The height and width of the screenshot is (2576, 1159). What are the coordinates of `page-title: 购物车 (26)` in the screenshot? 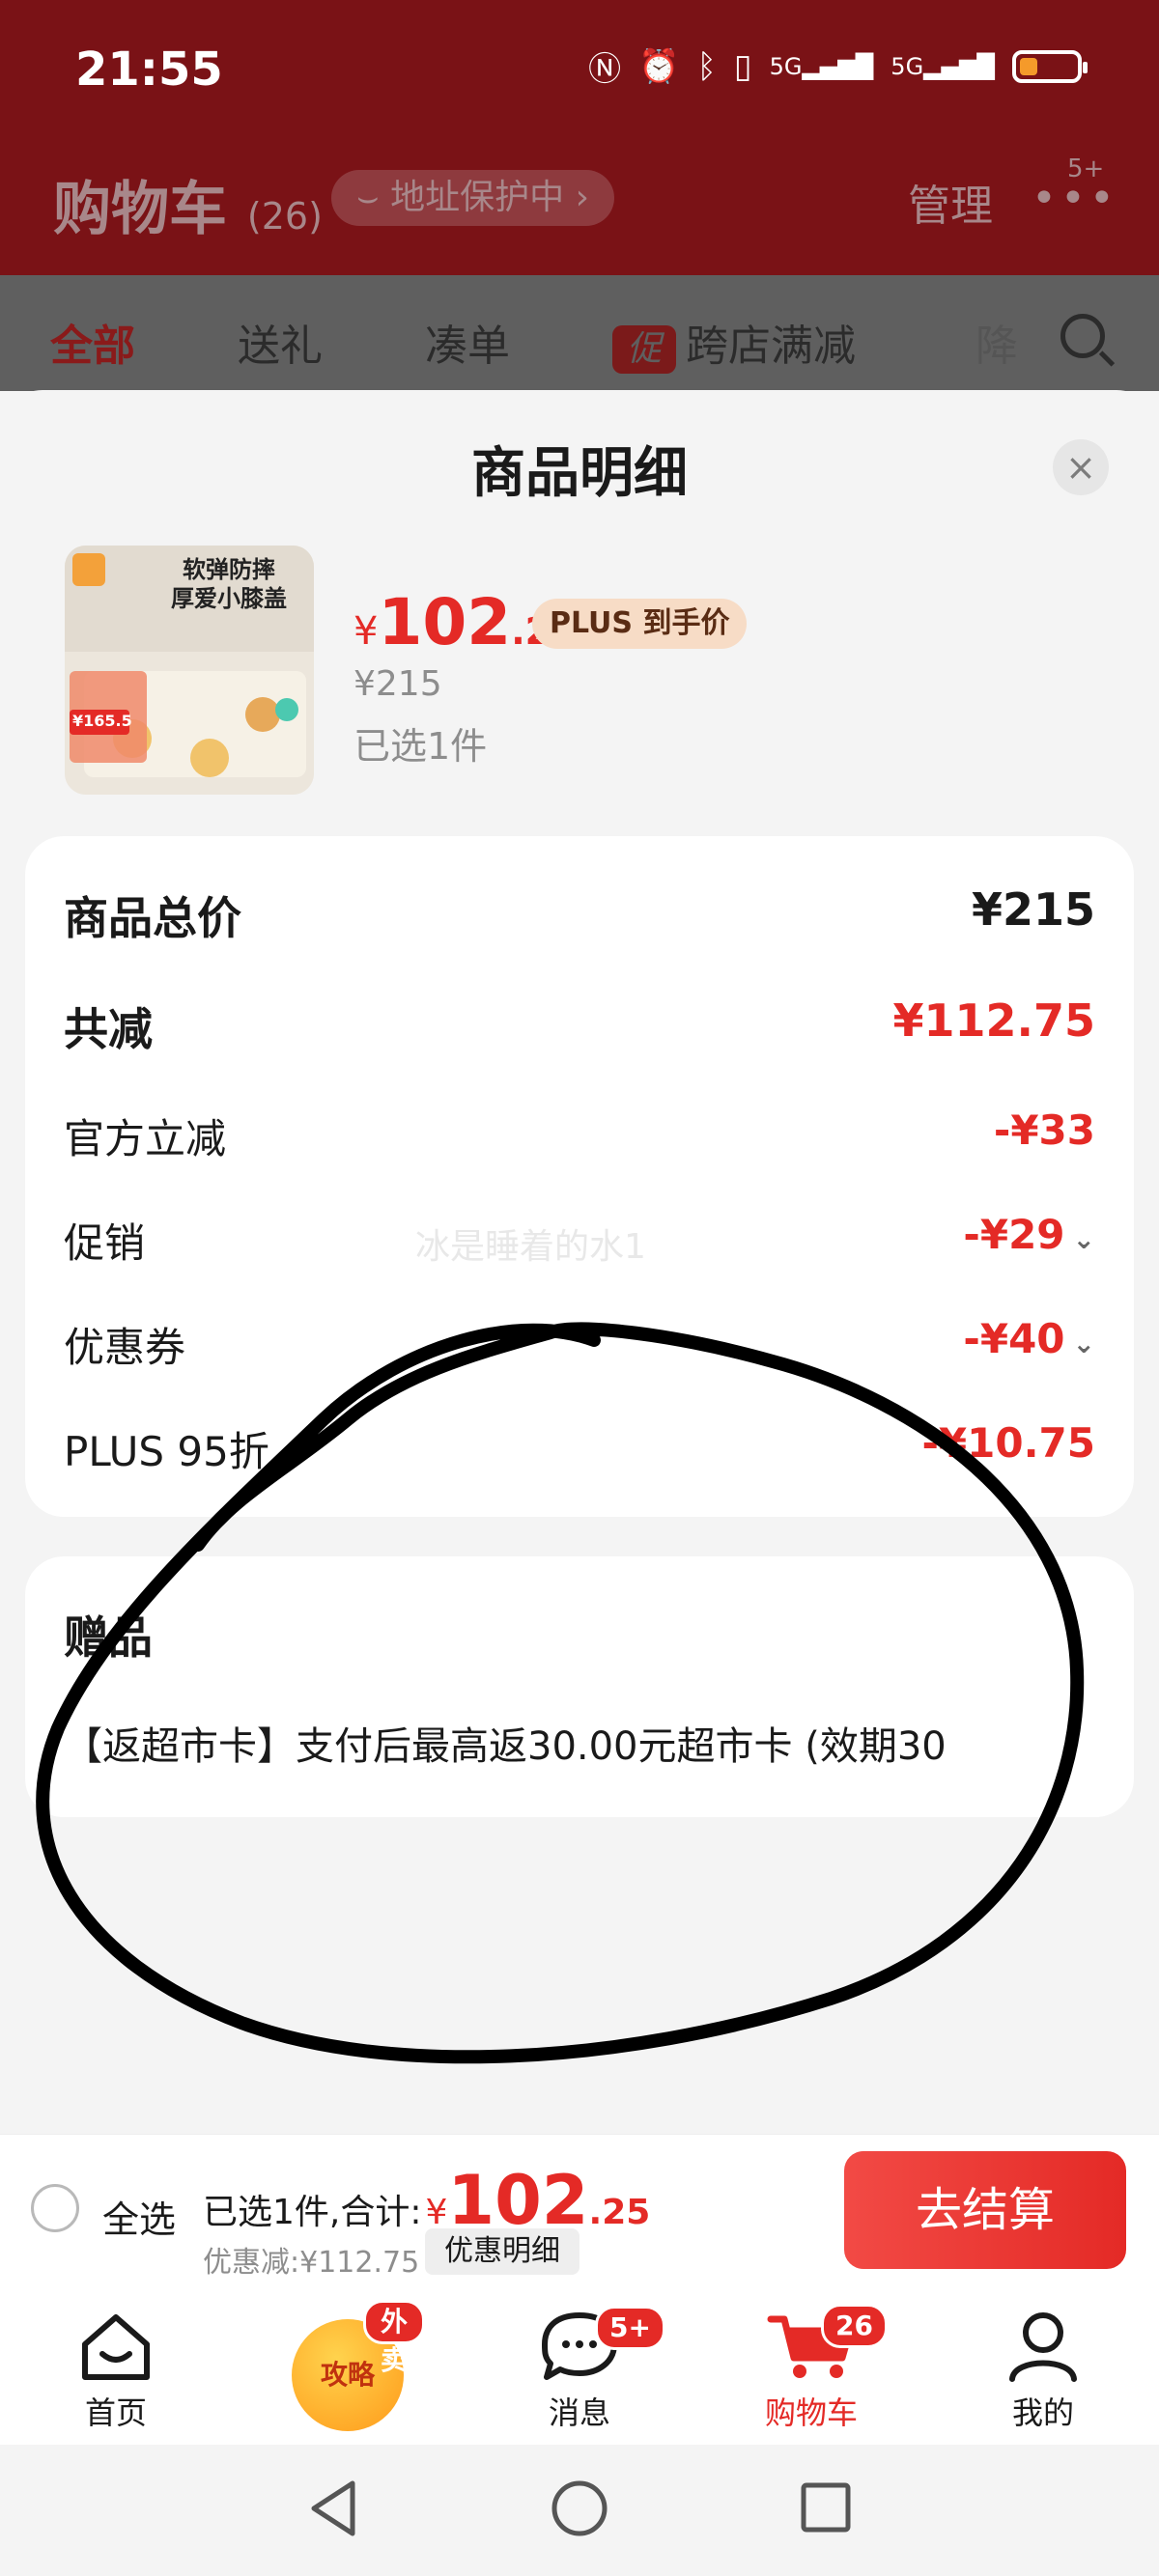 It's located at (188, 210).